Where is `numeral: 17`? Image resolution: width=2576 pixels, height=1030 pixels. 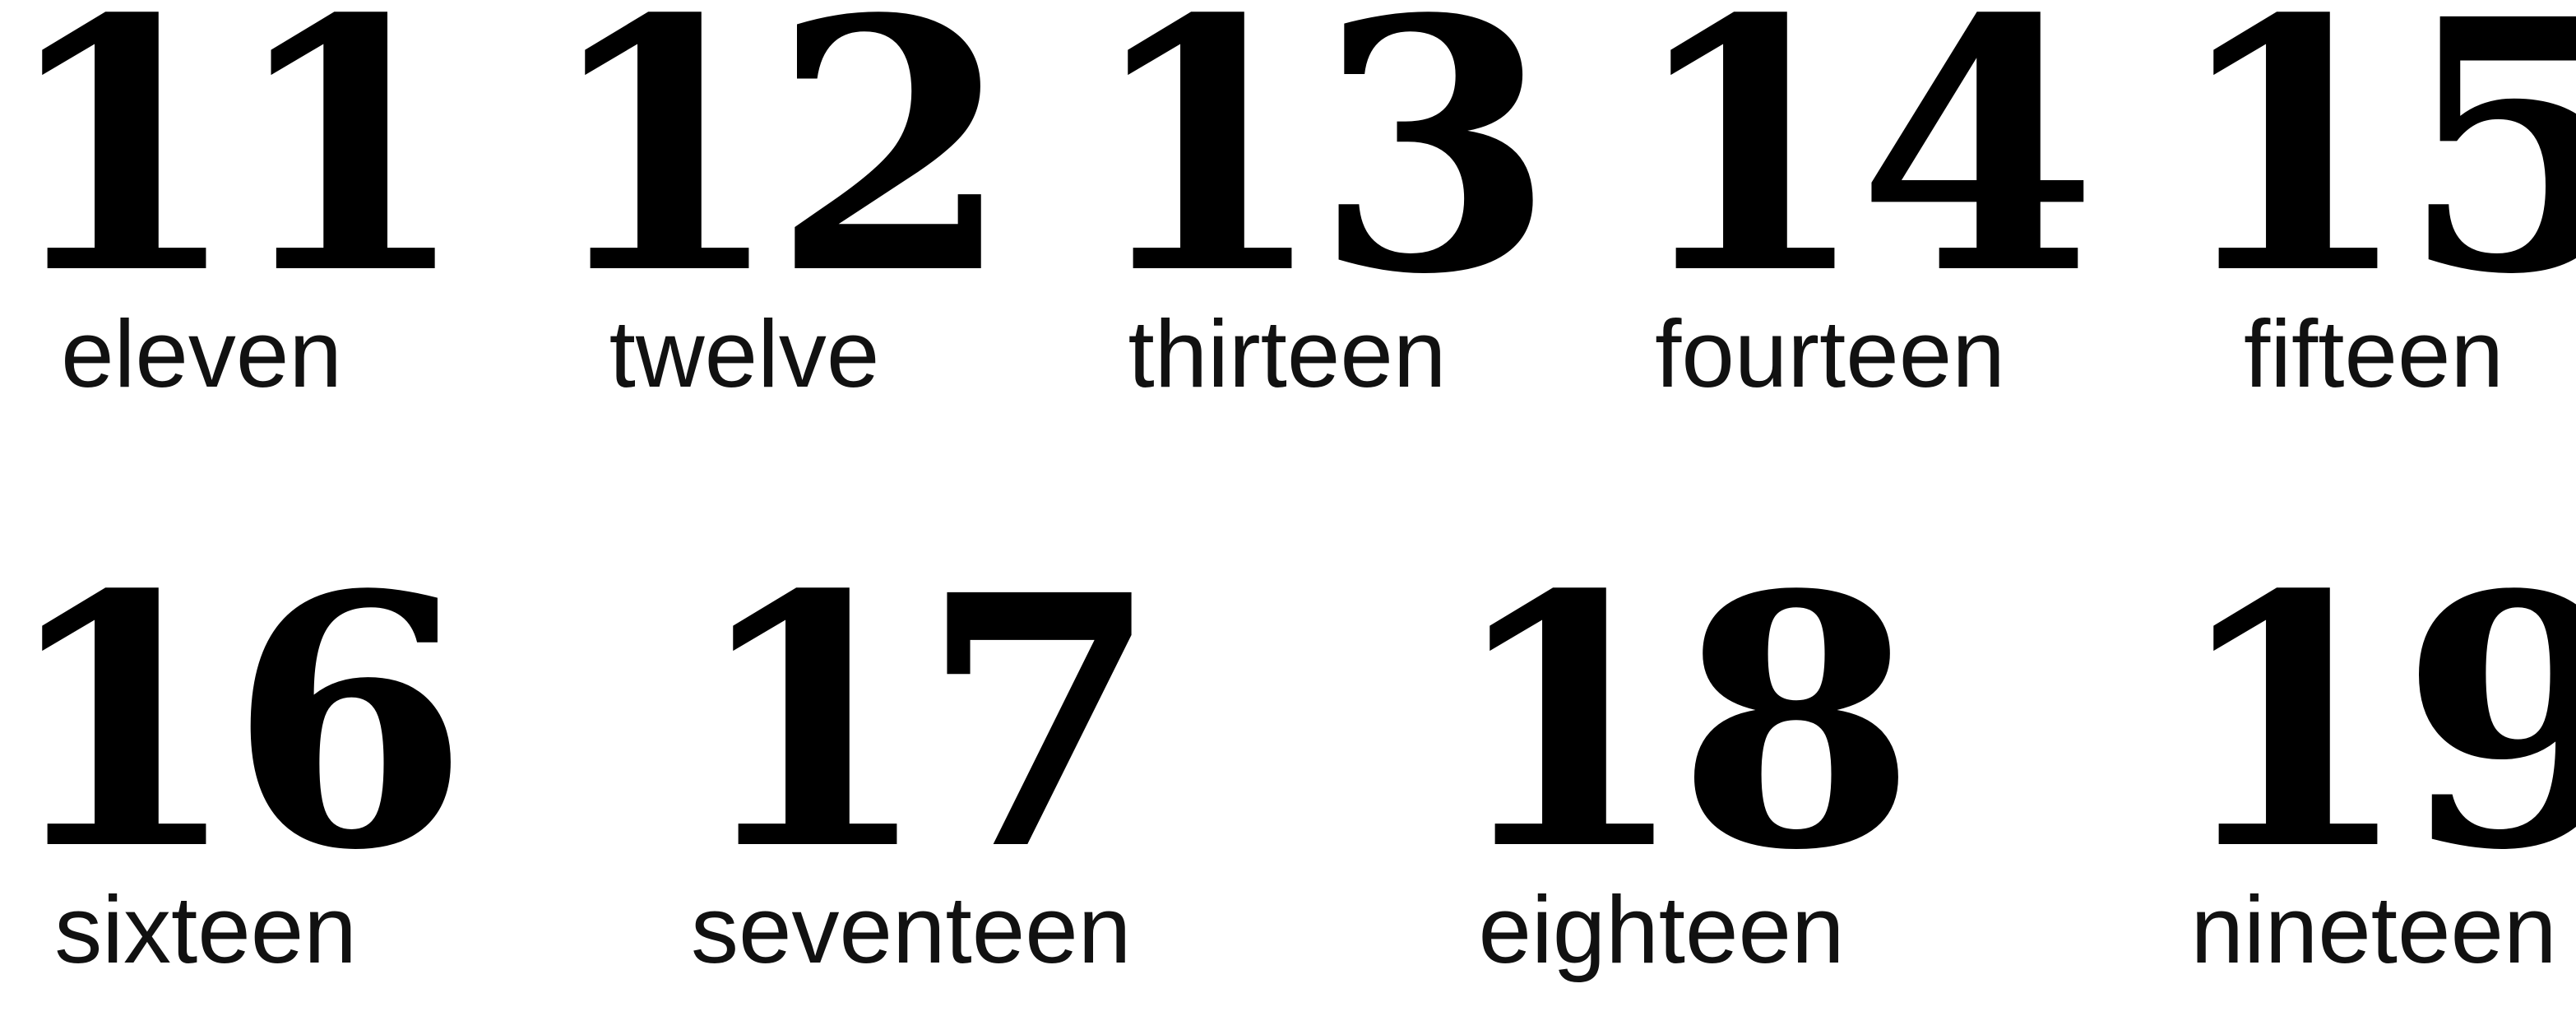
numeral: 17 is located at coordinates (926, 723).